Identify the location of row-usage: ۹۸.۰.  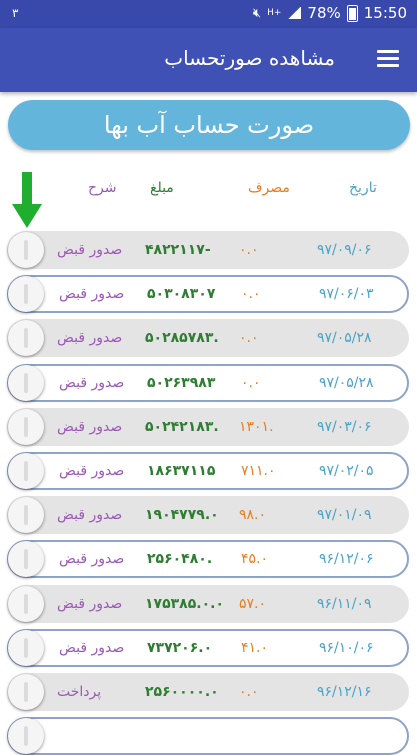
(253, 515).